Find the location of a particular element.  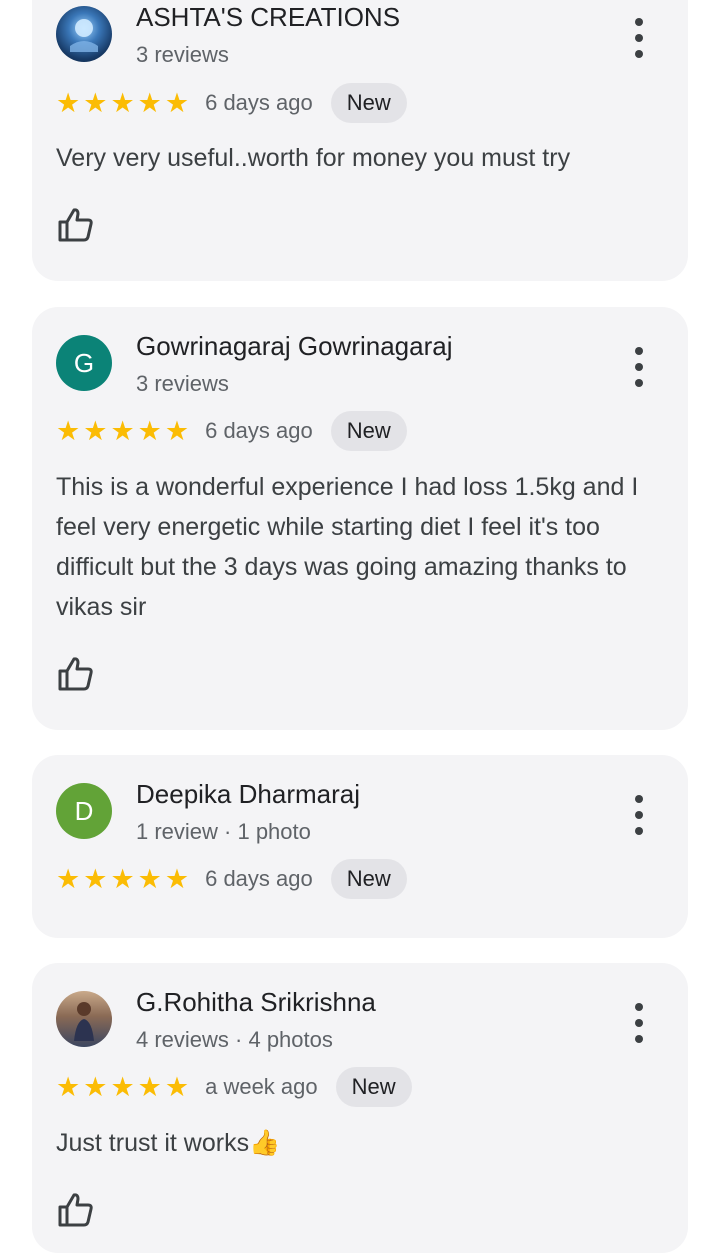

person-photo-image is located at coordinates (84, 1021).